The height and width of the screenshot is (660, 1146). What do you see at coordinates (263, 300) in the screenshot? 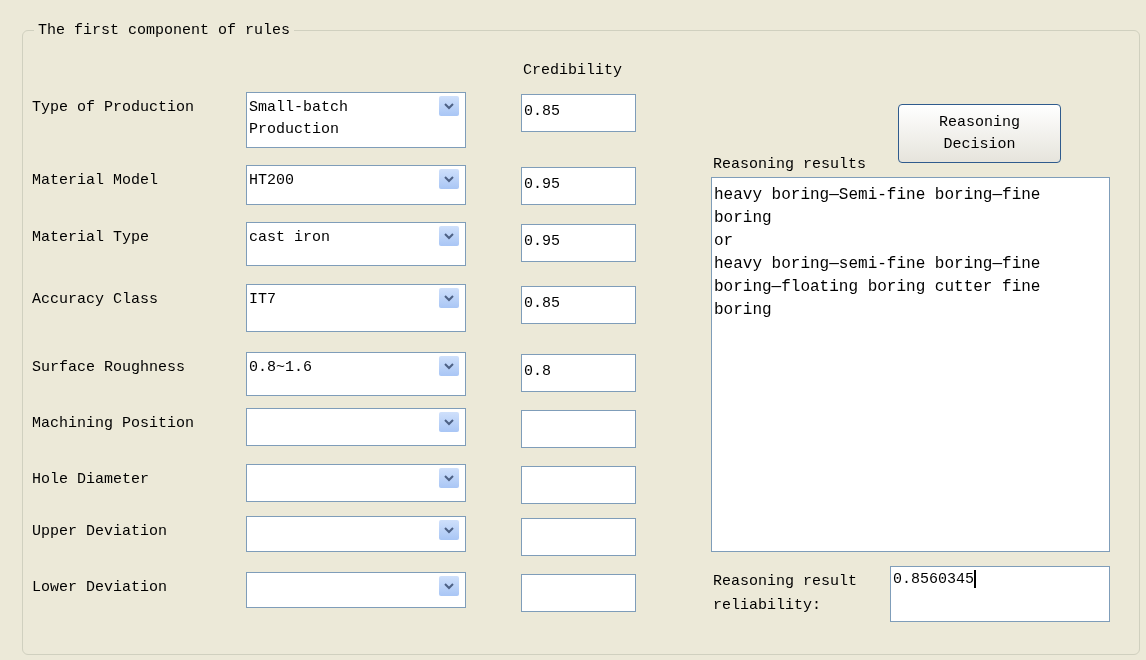
I see `dropdown-value: IT7` at bounding box center [263, 300].